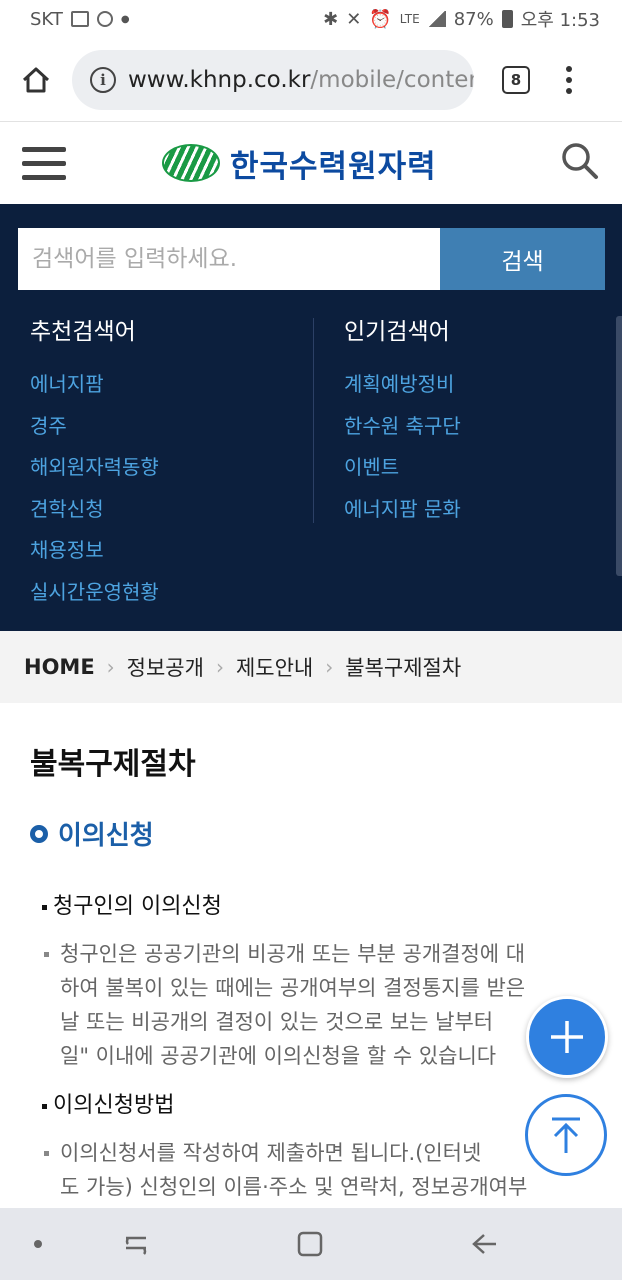 The width and height of the screenshot is (622, 1280). What do you see at coordinates (277, 1022) in the screenshot?
I see `paragraph-line: 날 또는 비공개의 결정이 있는 것으로 보는 날부터` at bounding box center [277, 1022].